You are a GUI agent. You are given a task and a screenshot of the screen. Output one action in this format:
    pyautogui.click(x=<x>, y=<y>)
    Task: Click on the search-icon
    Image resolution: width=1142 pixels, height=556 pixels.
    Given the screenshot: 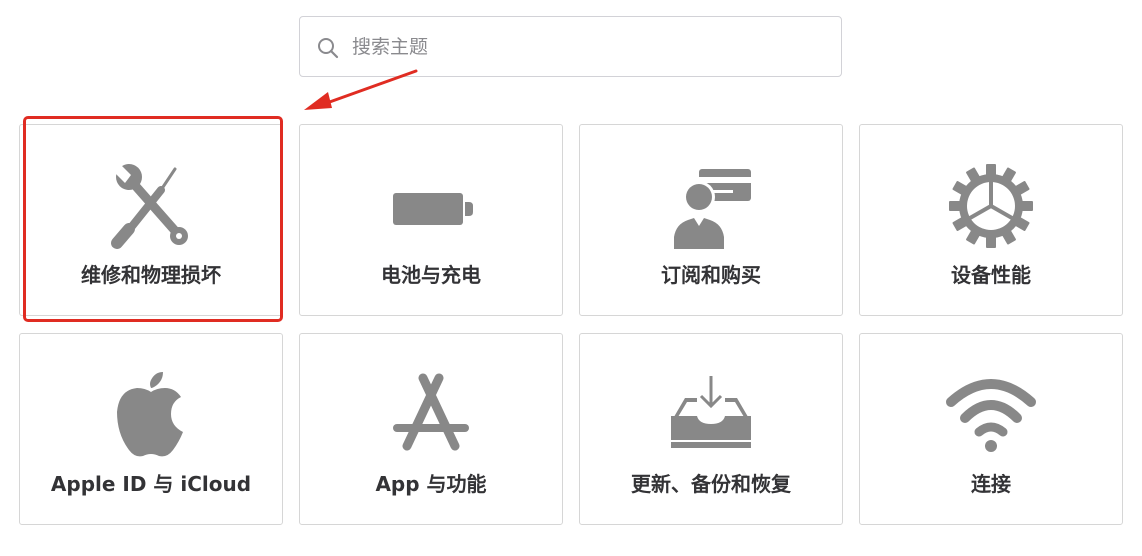 What is the action you would take?
    pyautogui.click(x=328, y=48)
    